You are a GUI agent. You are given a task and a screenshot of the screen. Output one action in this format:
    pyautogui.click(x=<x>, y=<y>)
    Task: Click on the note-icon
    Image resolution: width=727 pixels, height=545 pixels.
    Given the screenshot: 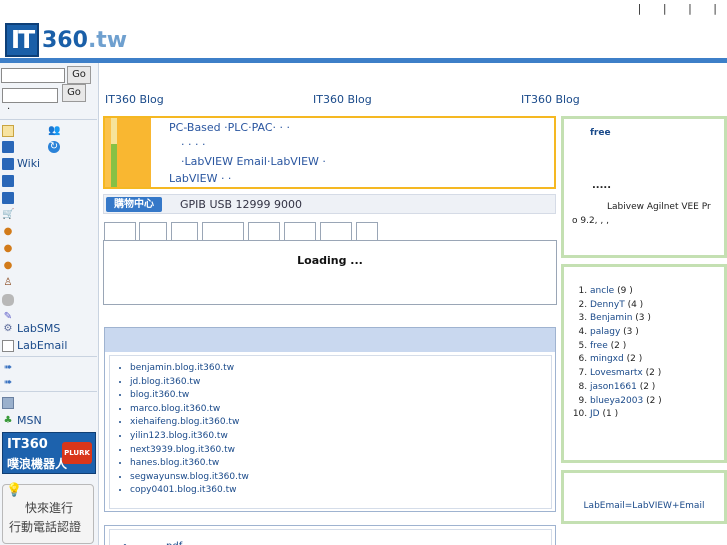 What is the action you would take?
    pyautogui.click(x=8, y=130)
    